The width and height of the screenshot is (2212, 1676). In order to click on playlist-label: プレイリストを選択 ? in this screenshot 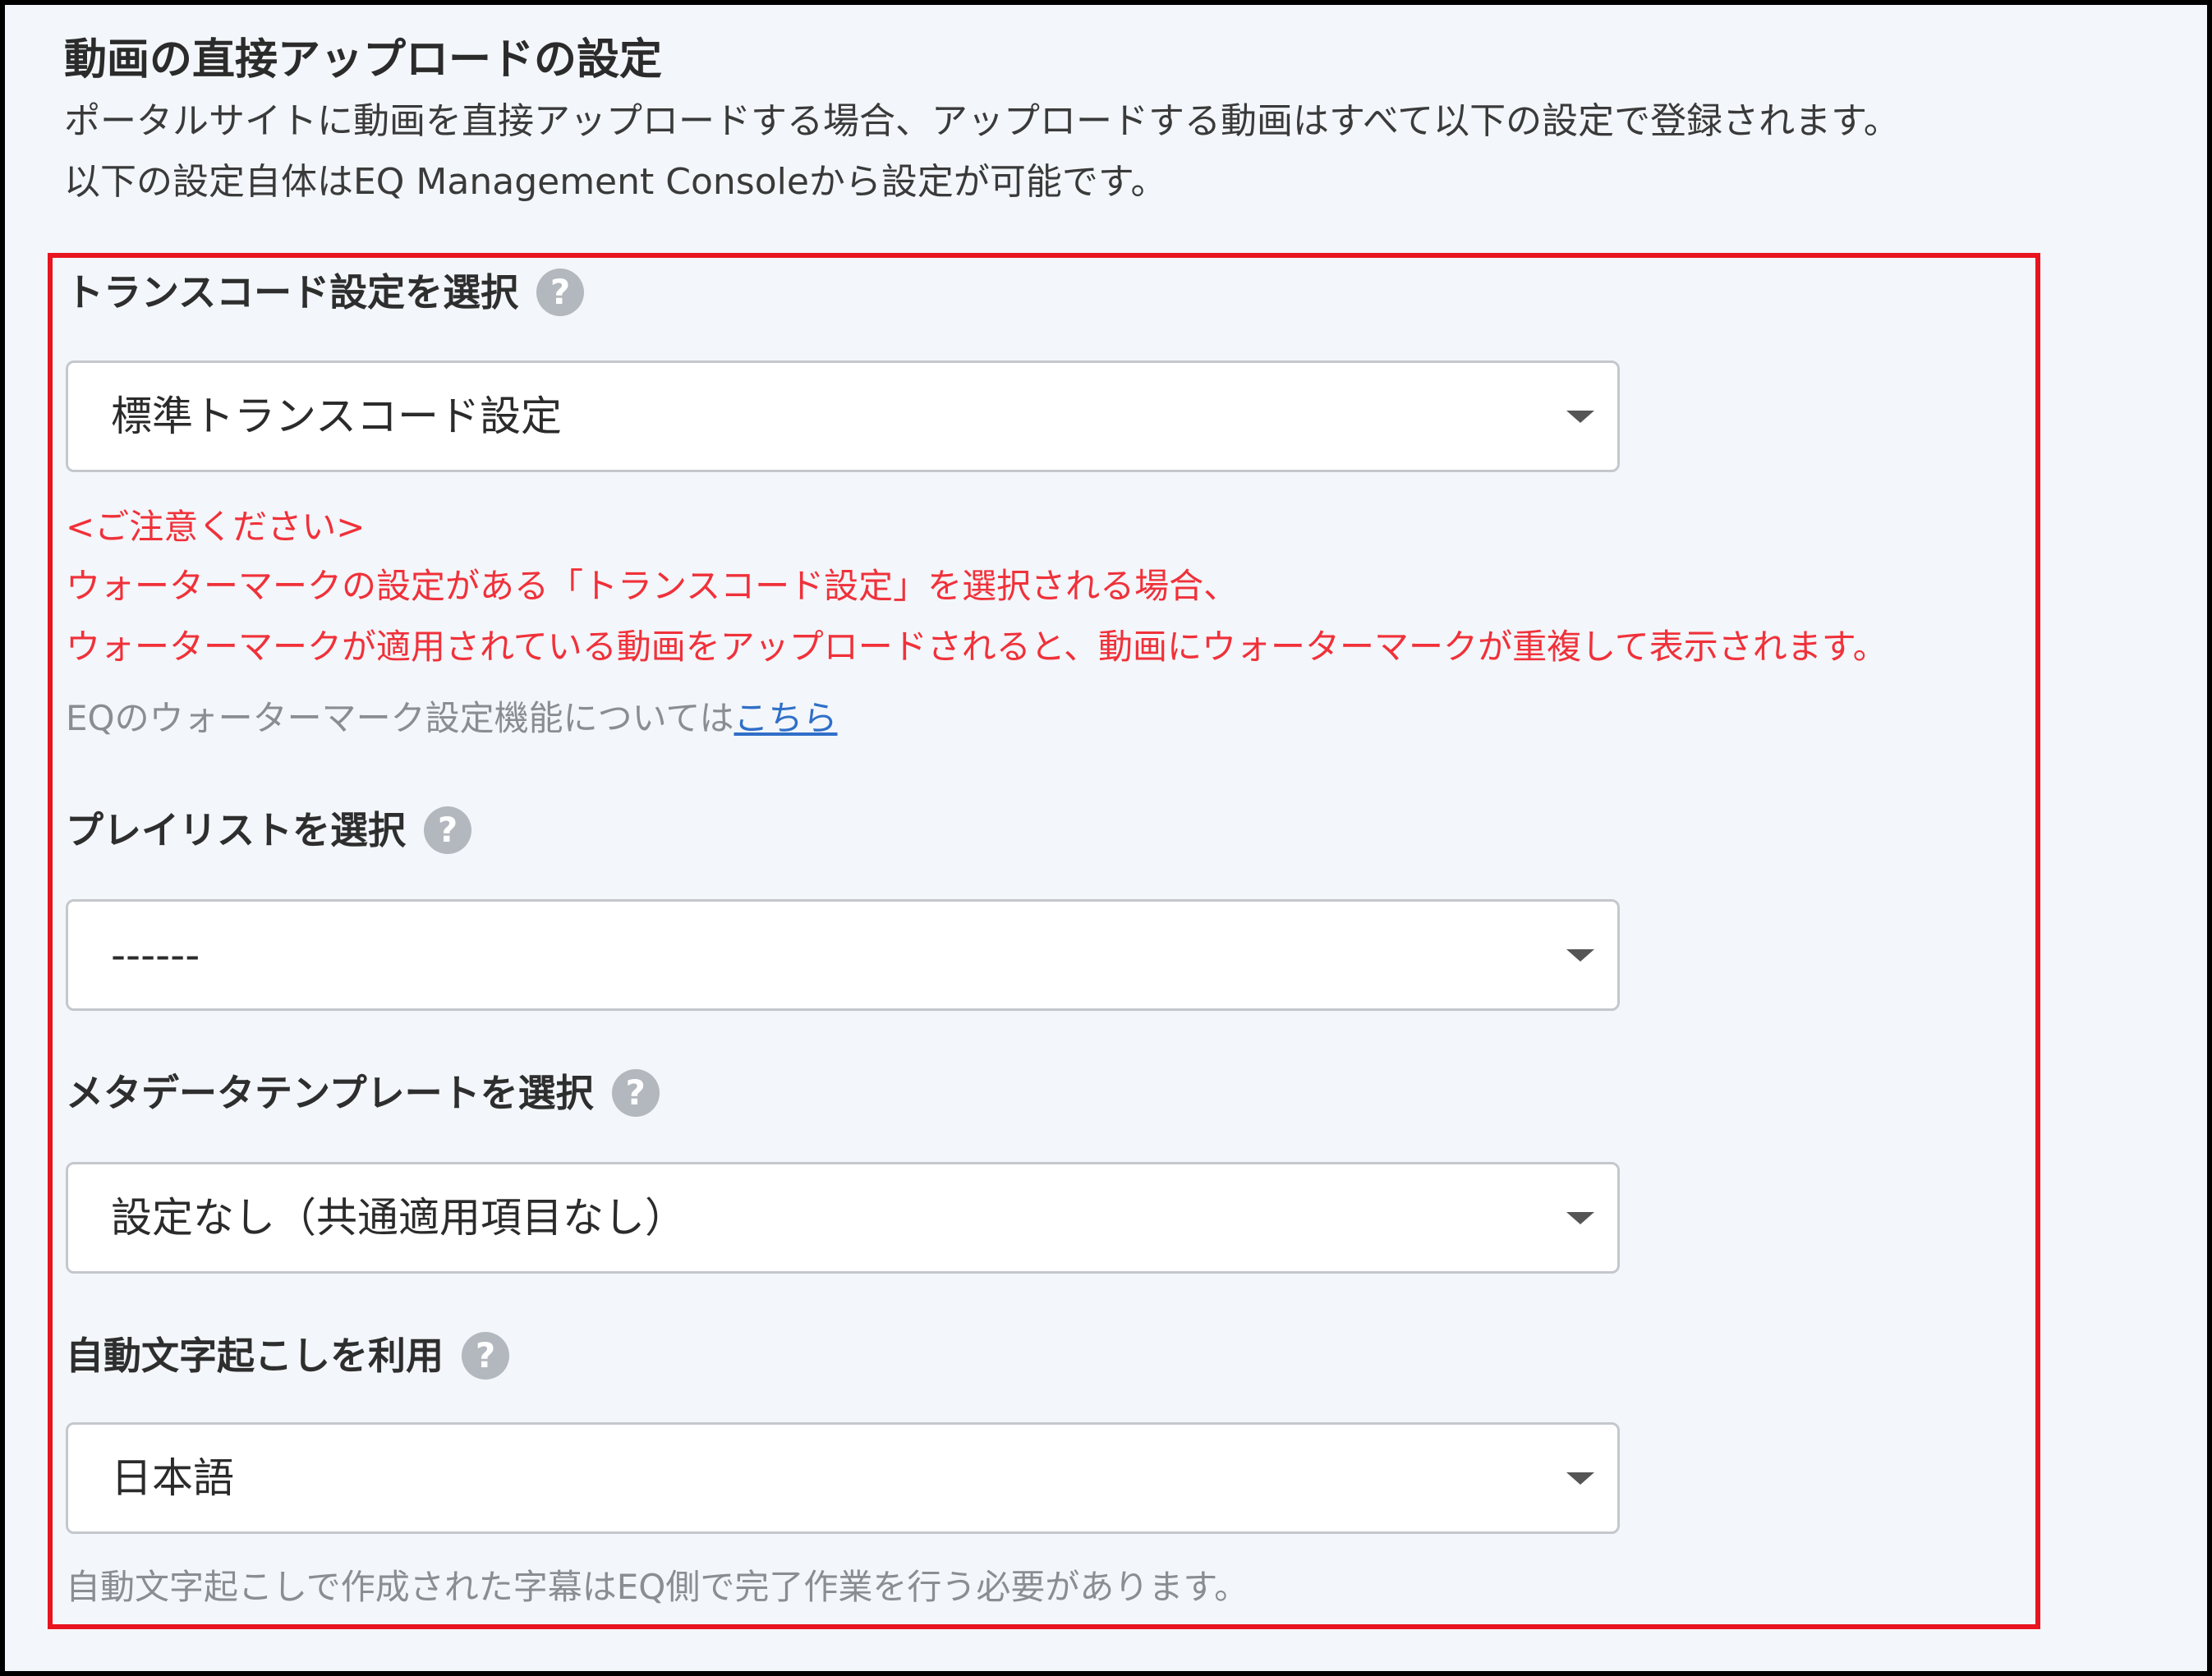, I will do `click(268, 830)`.